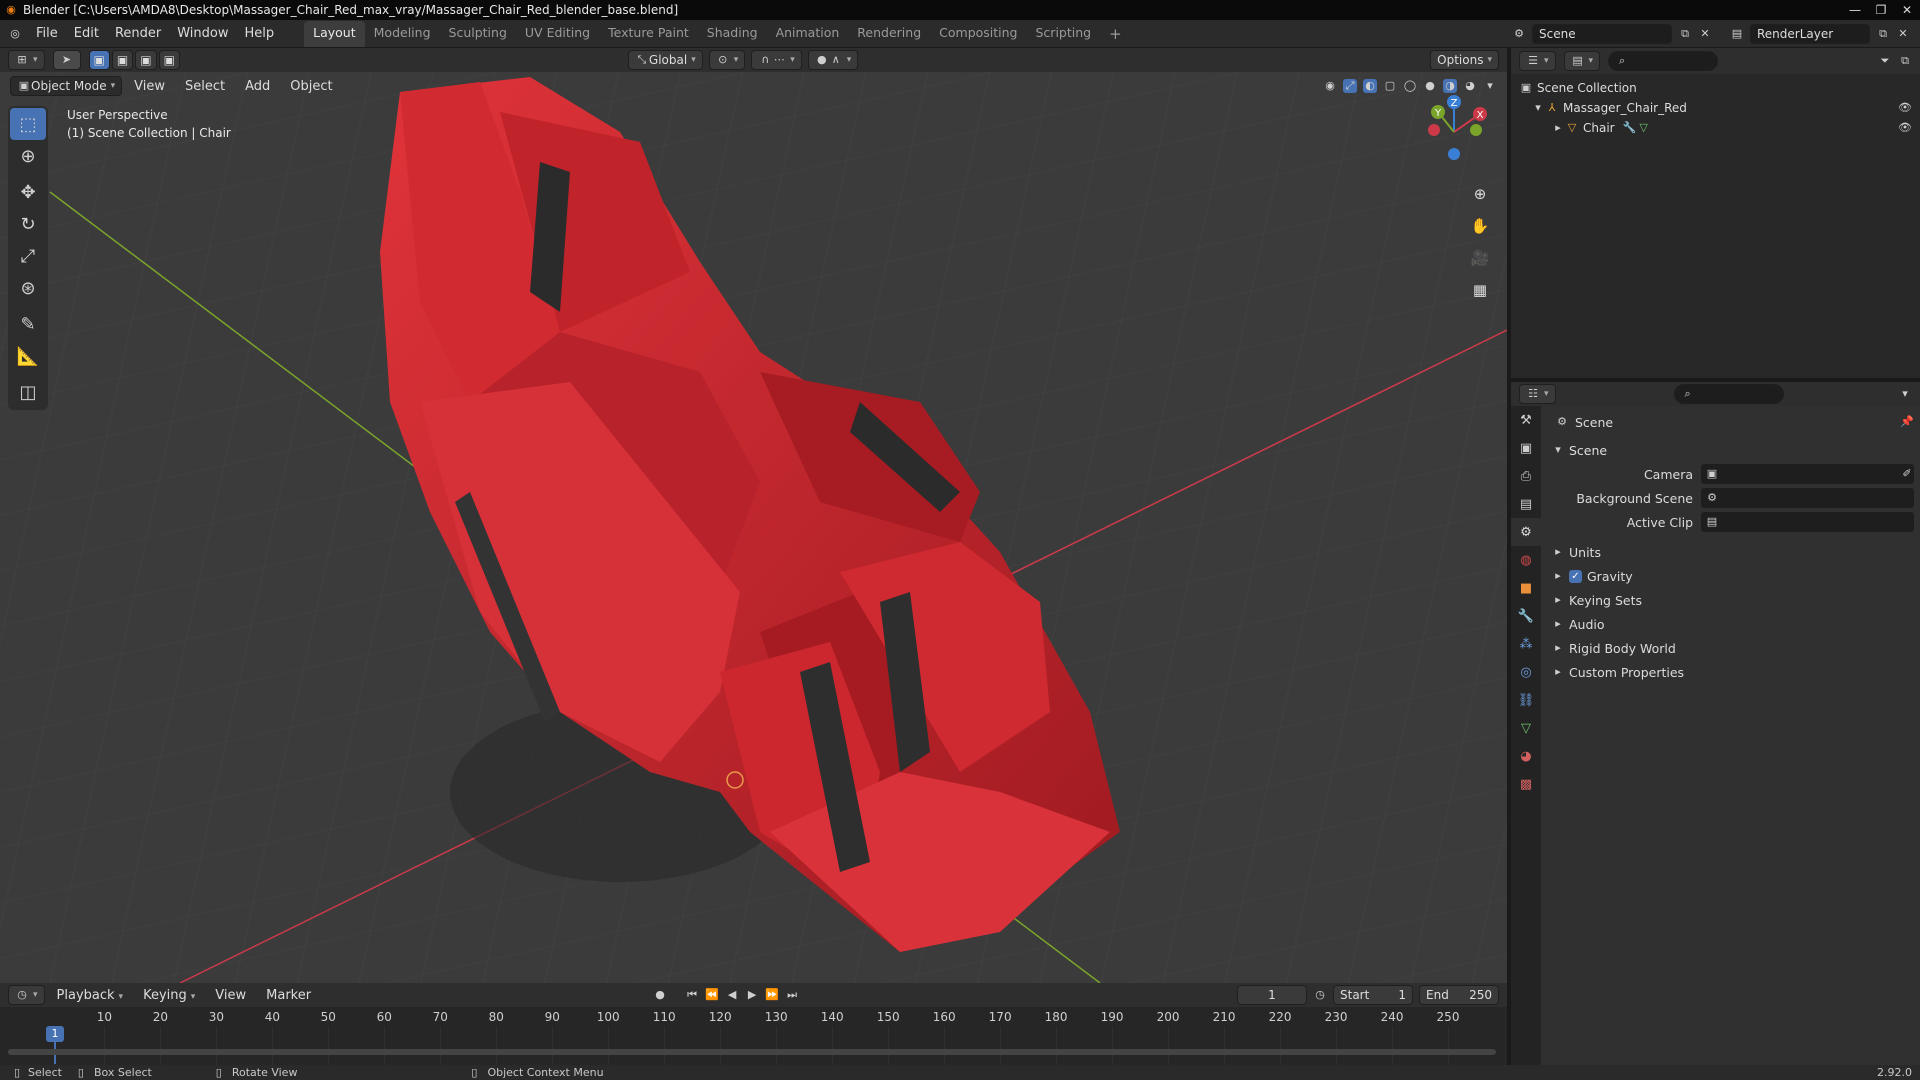  Describe the element at coordinates (1526, 784) in the screenshot. I see `texture-tab-icon: ▩` at that location.